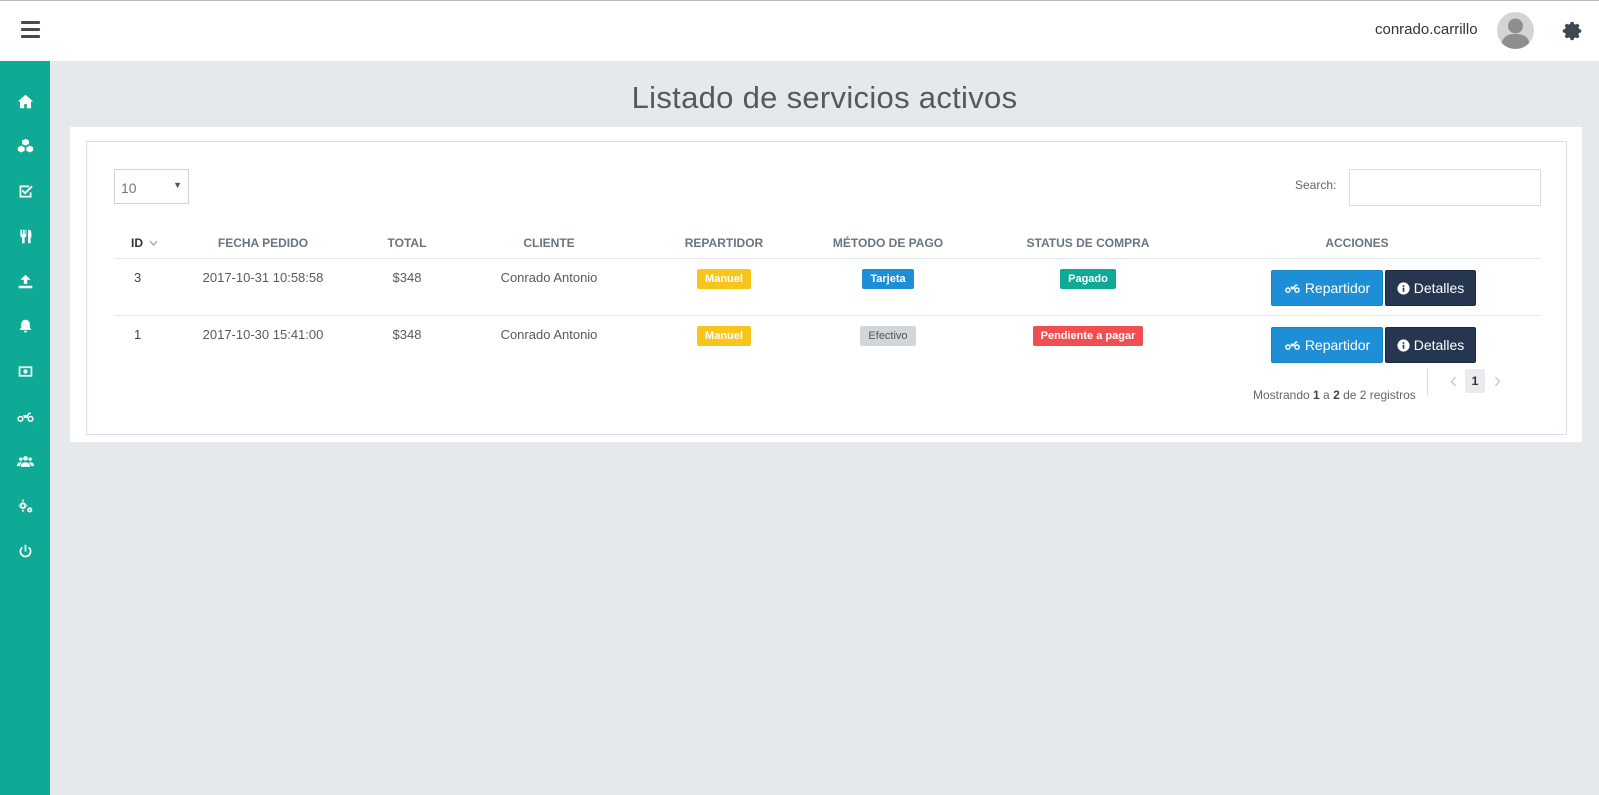 The height and width of the screenshot is (795, 1599). What do you see at coordinates (151, 186) in the screenshot?
I see `page-length-select: 10 ▼` at bounding box center [151, 186].